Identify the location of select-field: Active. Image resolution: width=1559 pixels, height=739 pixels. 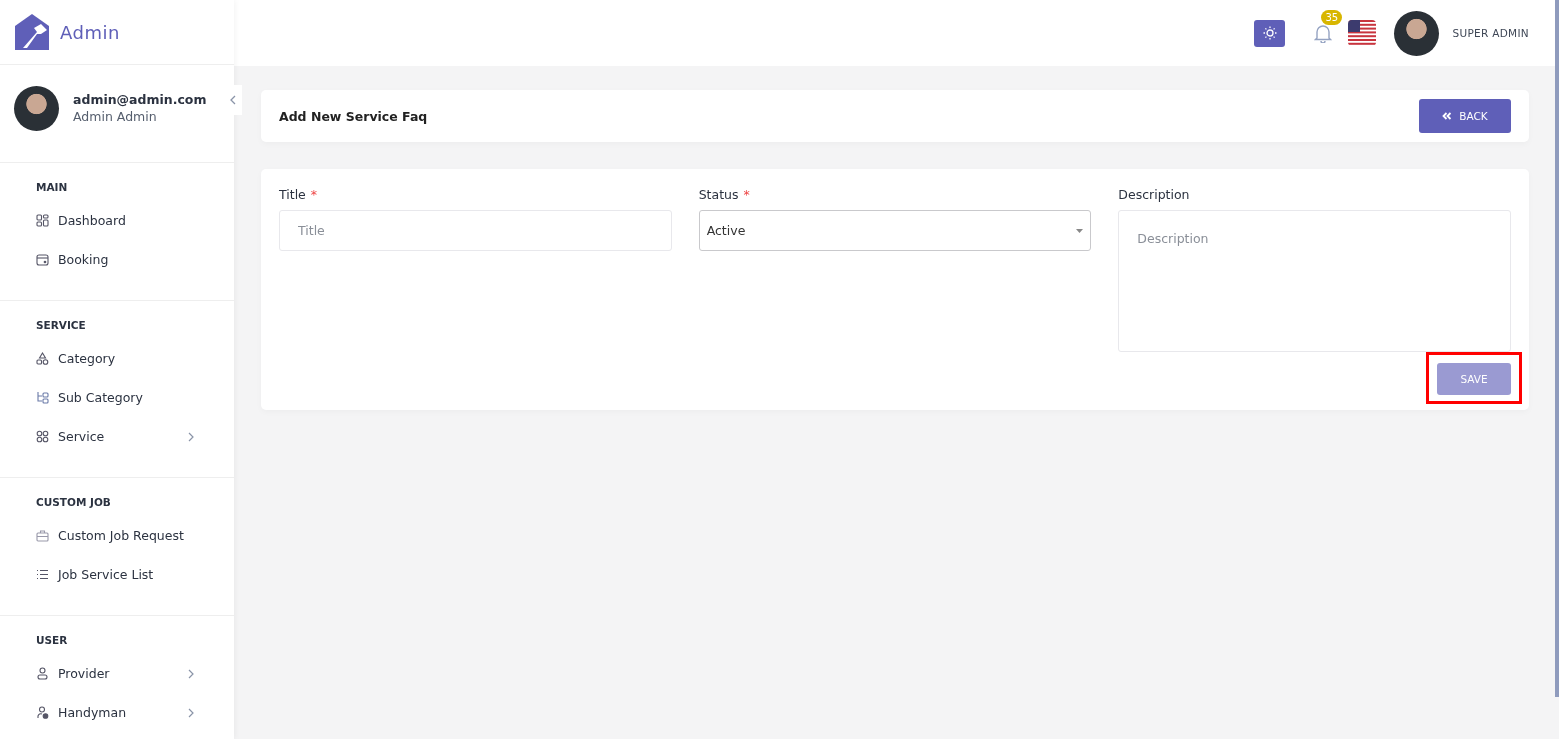
(895, 230).